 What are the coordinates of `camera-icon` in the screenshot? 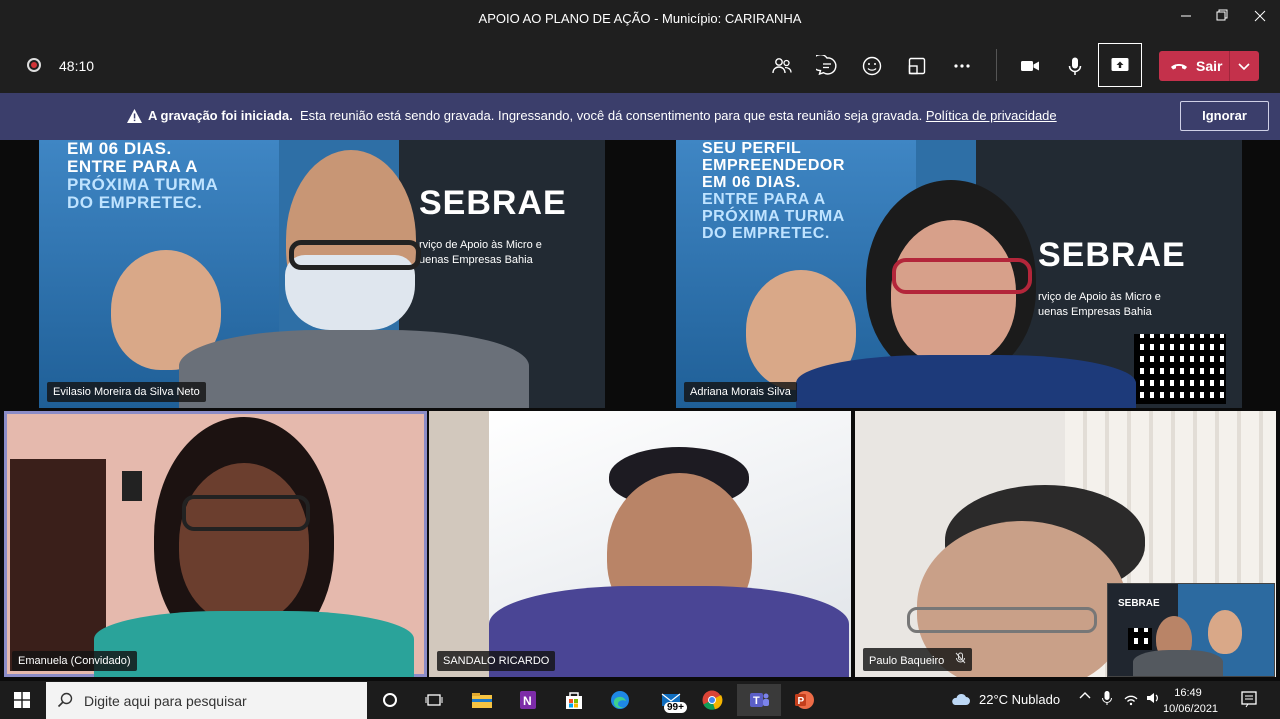 It's located at (1030, 66).